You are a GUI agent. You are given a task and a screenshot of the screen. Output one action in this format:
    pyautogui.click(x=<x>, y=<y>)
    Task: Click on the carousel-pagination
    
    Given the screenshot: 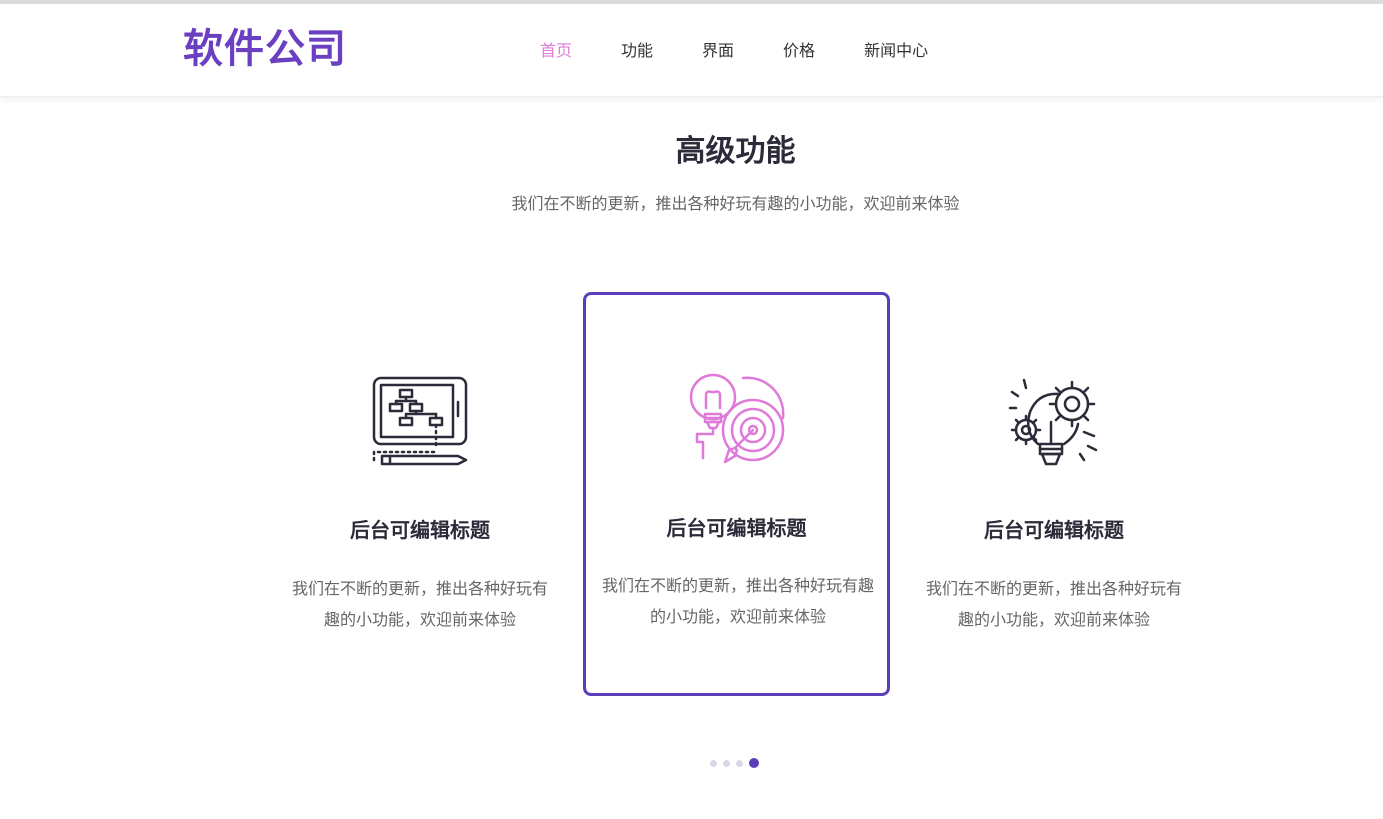 What is the action you would take?
    pyautogui.click(x=737, y=763)
    